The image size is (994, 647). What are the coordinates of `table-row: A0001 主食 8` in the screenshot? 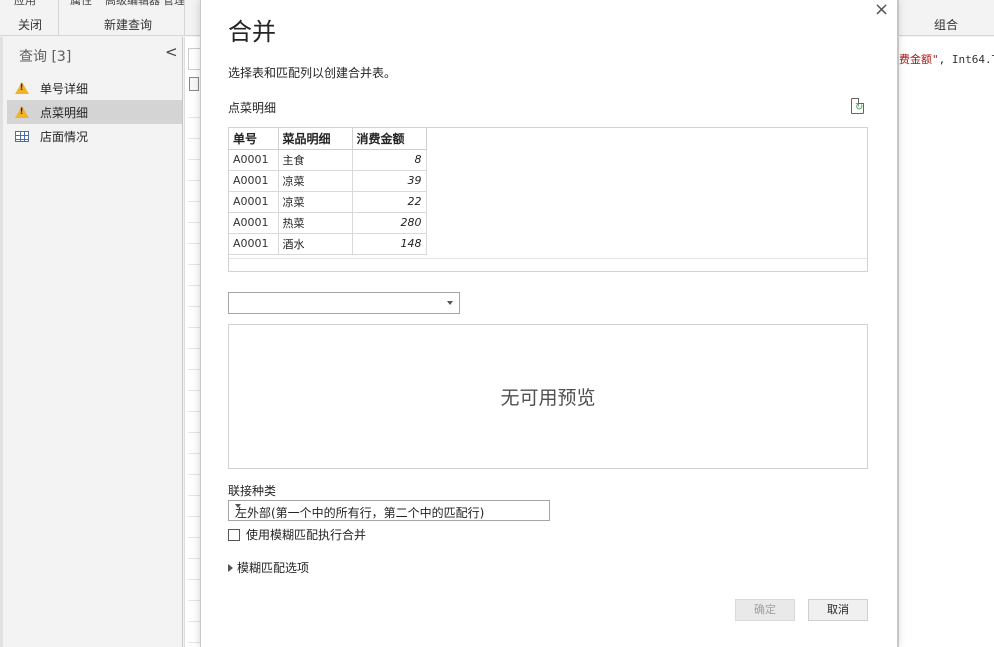 It's located at (328, 159).